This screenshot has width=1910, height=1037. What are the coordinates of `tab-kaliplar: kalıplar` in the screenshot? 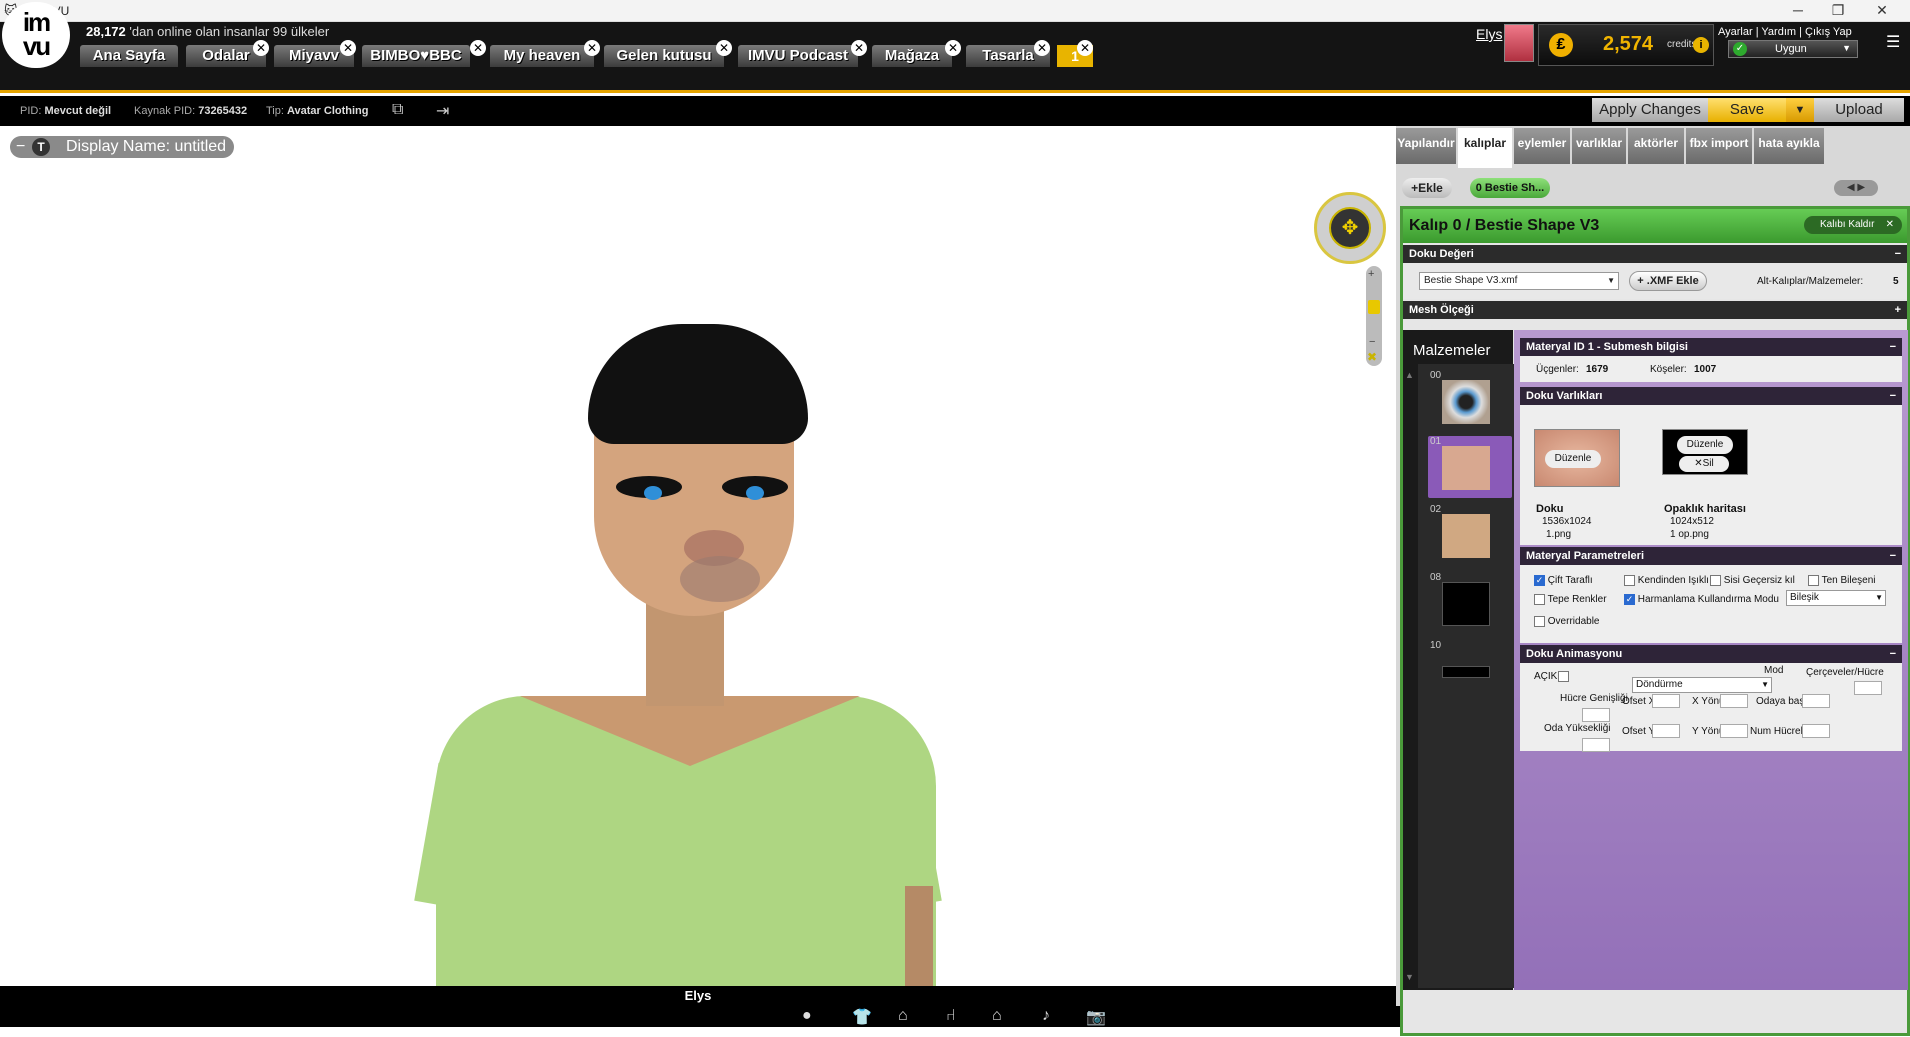 It's located at (1485, 148).